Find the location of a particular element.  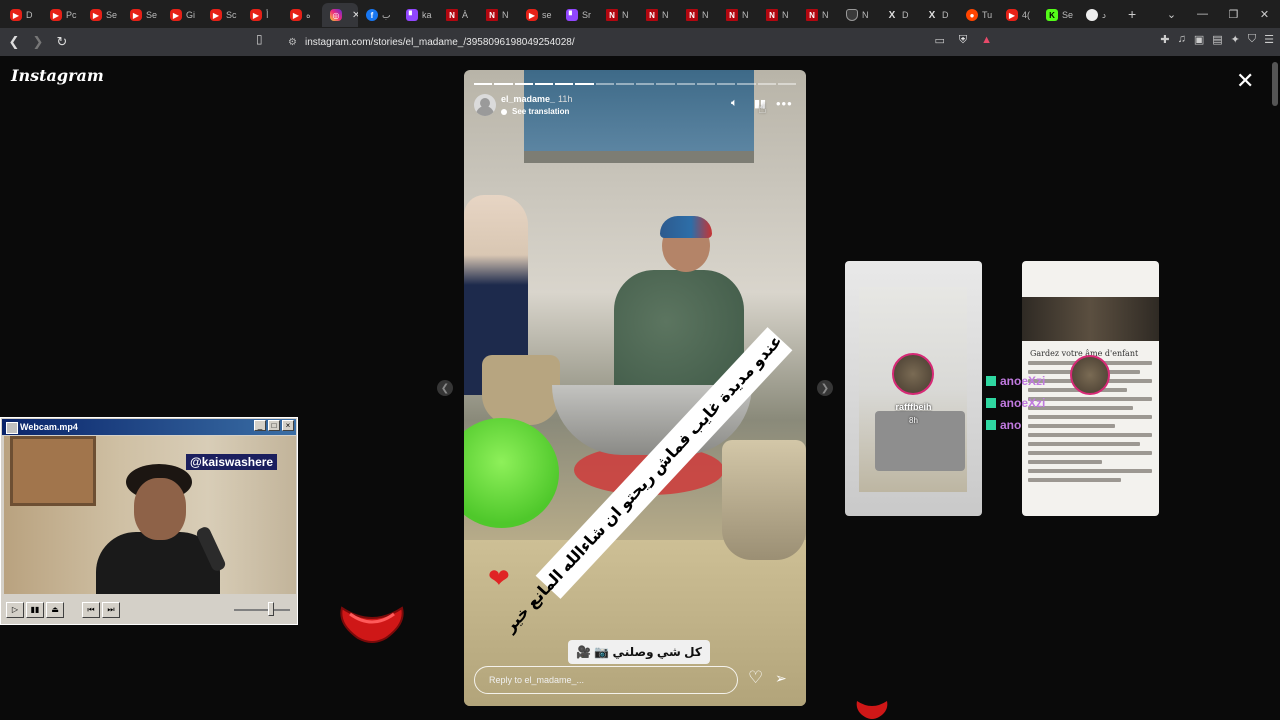

eject-icon: ⏏ is located at coordinates (55, 610).